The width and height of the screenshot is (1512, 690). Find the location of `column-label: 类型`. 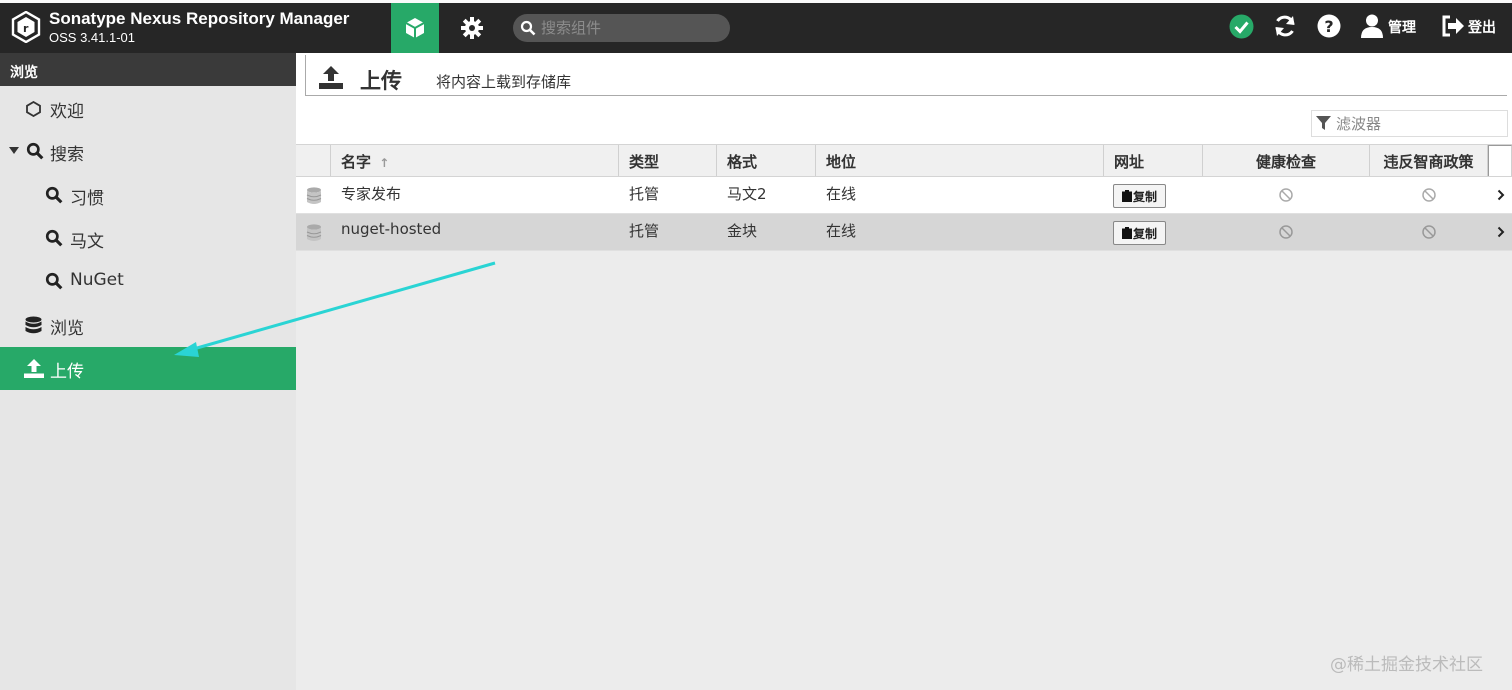

column-label: 类型 is located at coordinates (644, 162).